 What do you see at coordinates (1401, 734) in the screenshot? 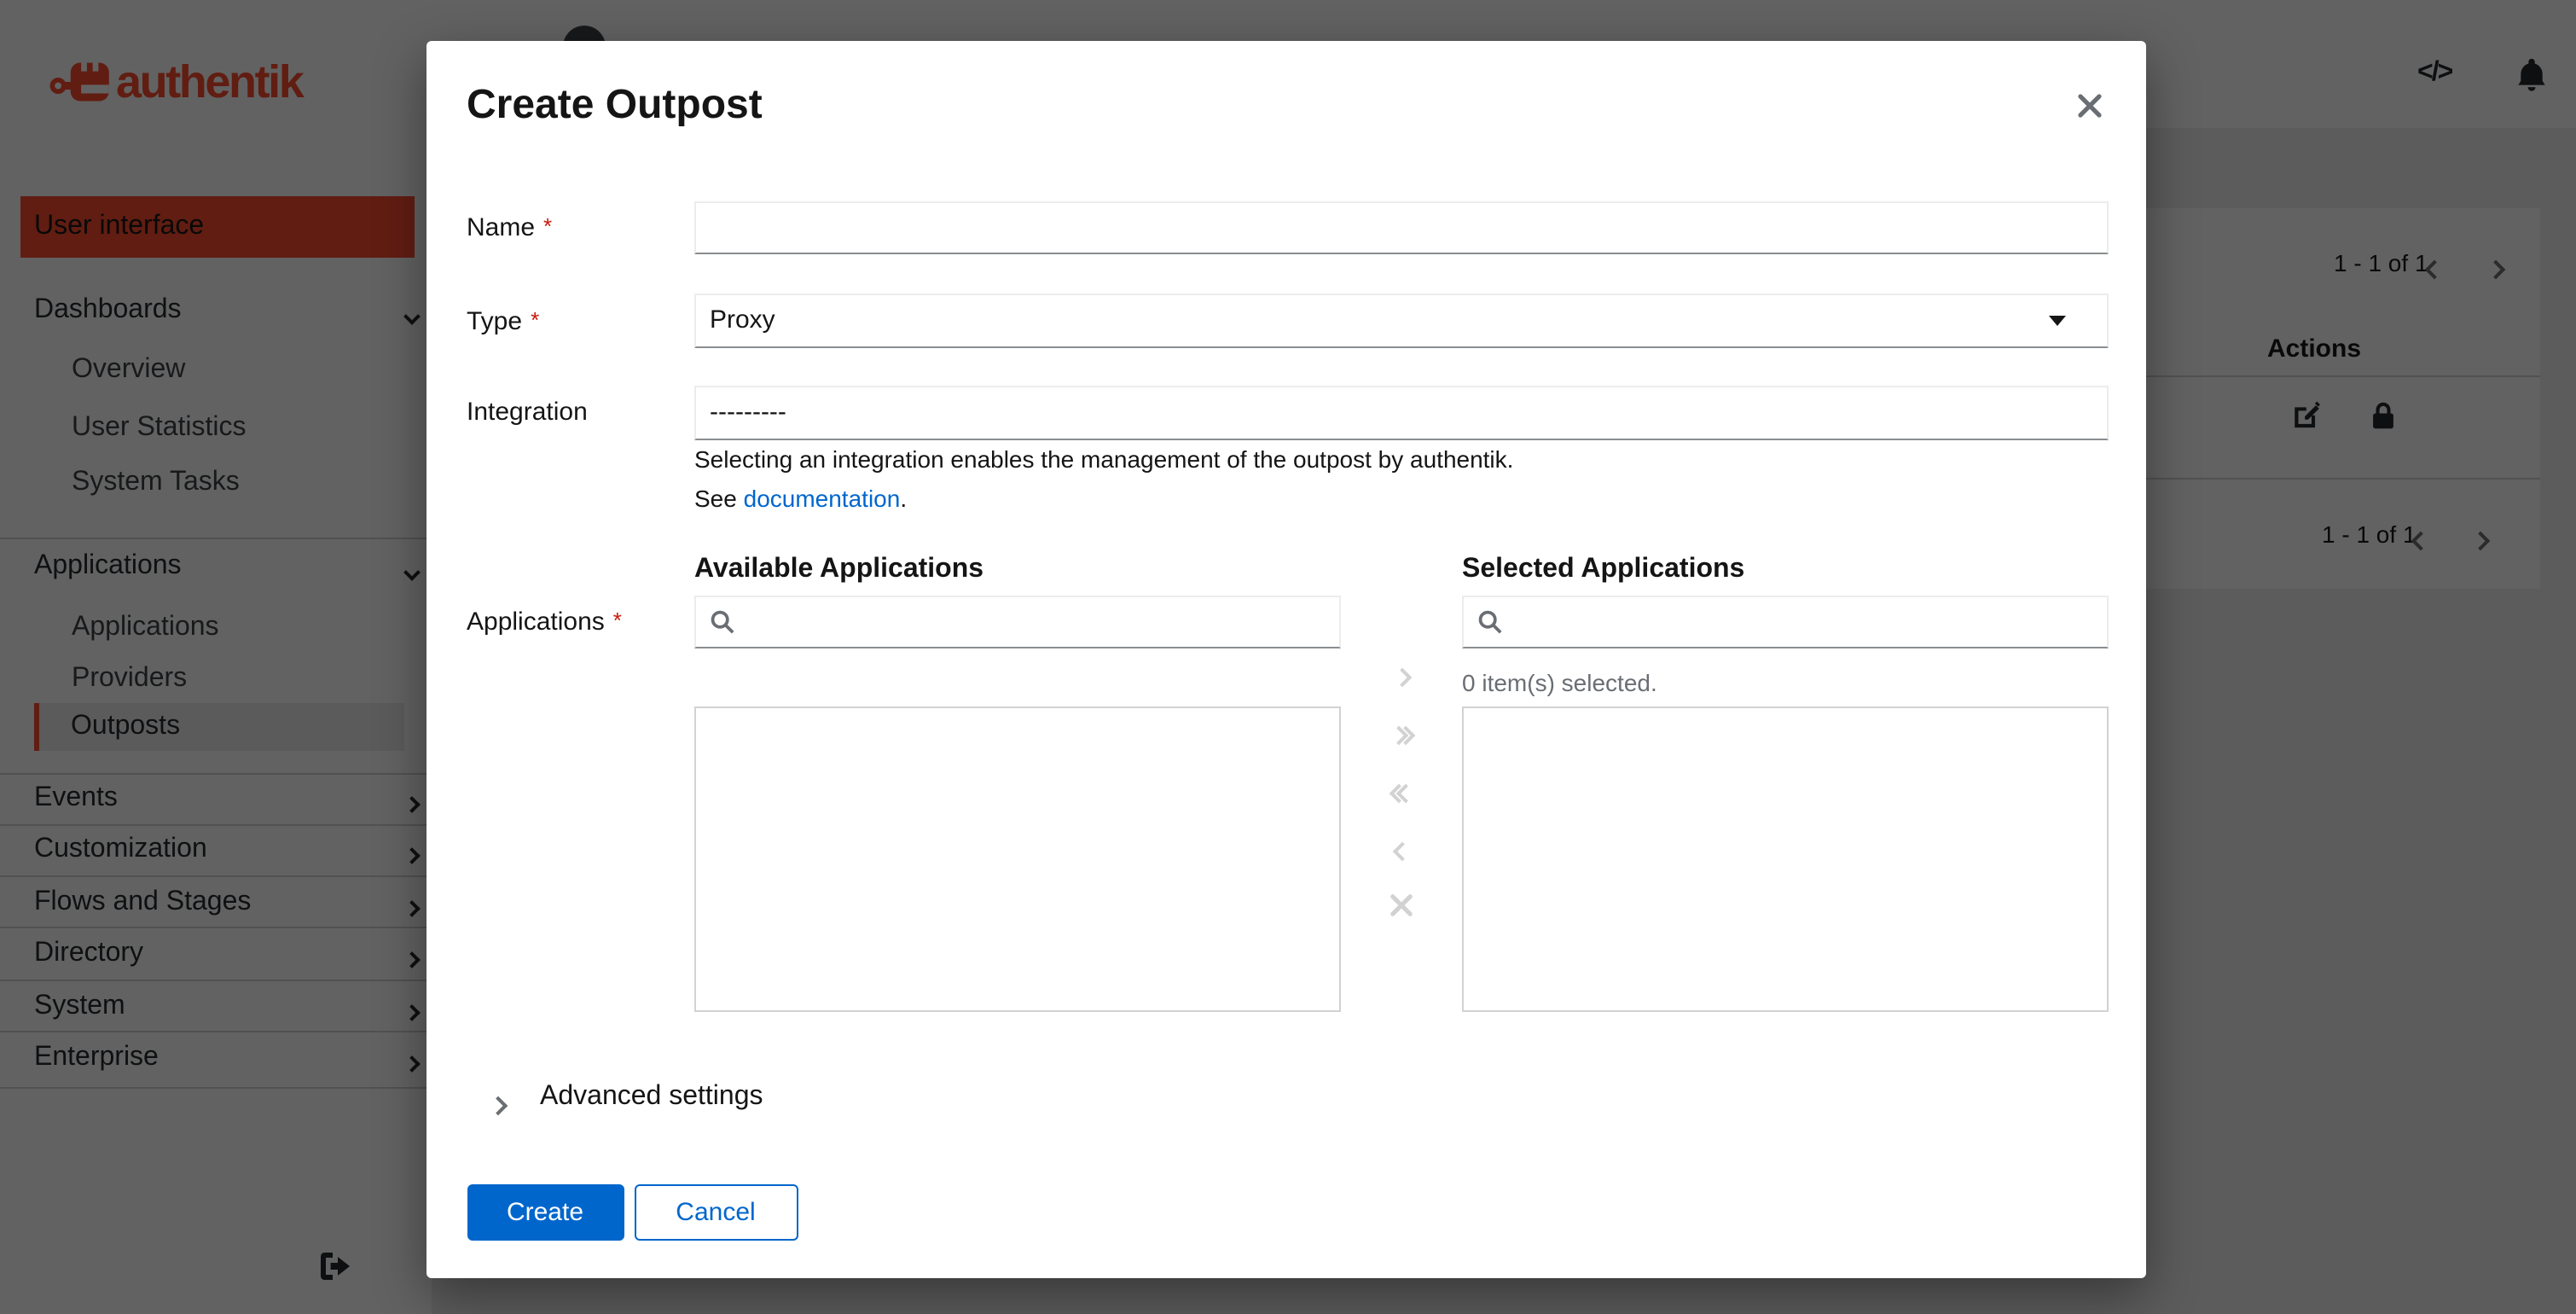
I see `move-all-right-button` at bounding box center [1401, 734].